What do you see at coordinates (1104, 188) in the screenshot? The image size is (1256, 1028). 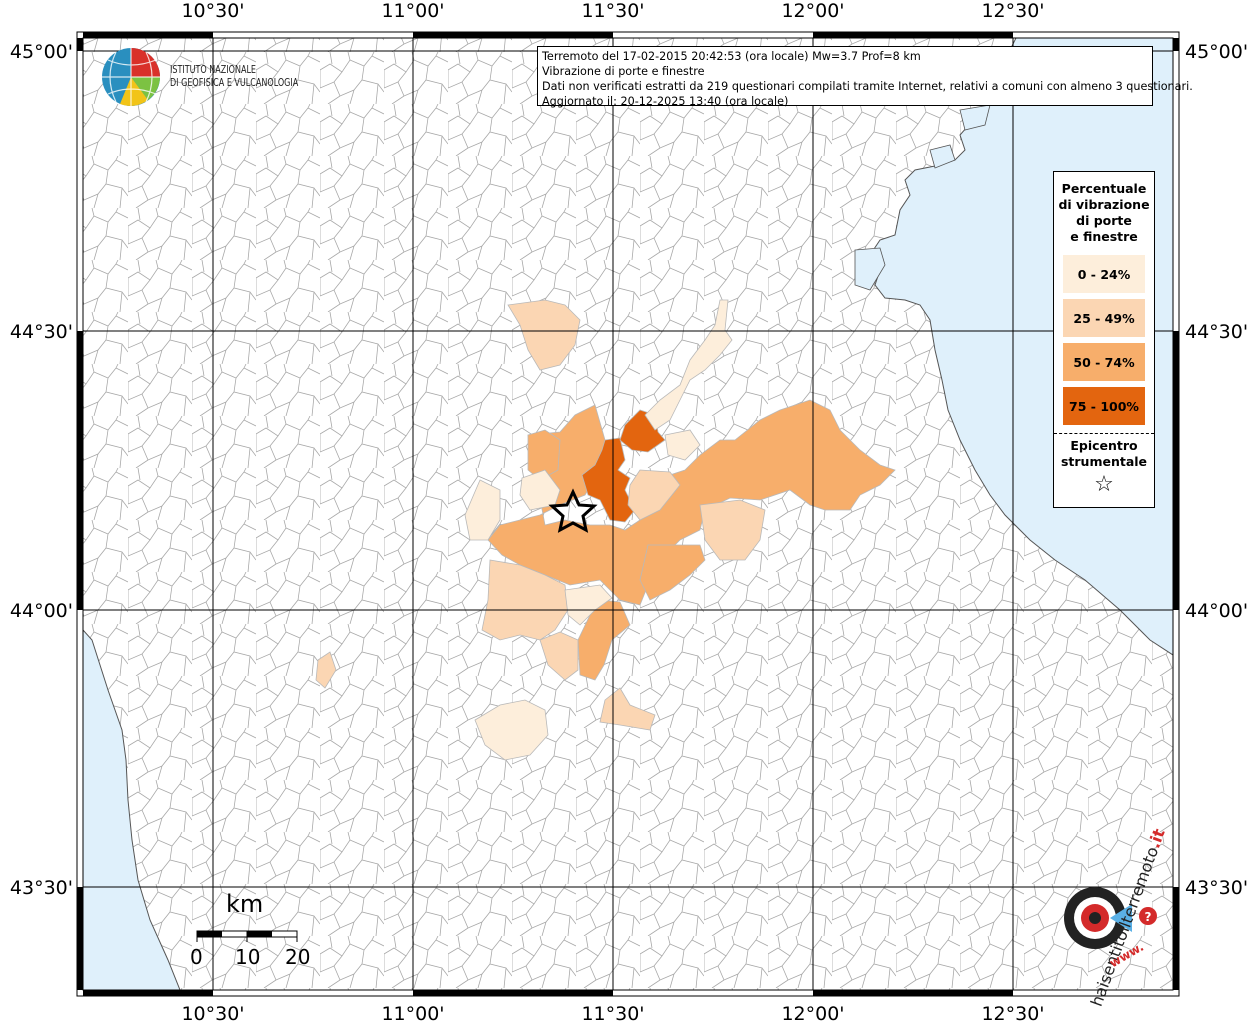 I see `legend-title-line: Percentuale` at bounding box center [1104, 188].